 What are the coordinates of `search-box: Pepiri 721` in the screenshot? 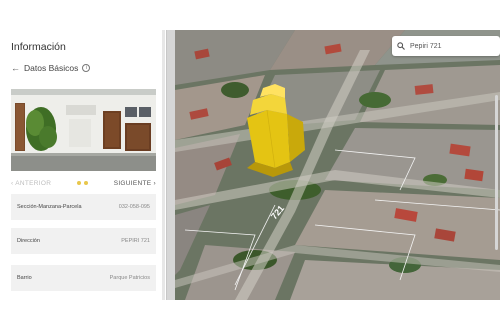 It's located at (446, 46).